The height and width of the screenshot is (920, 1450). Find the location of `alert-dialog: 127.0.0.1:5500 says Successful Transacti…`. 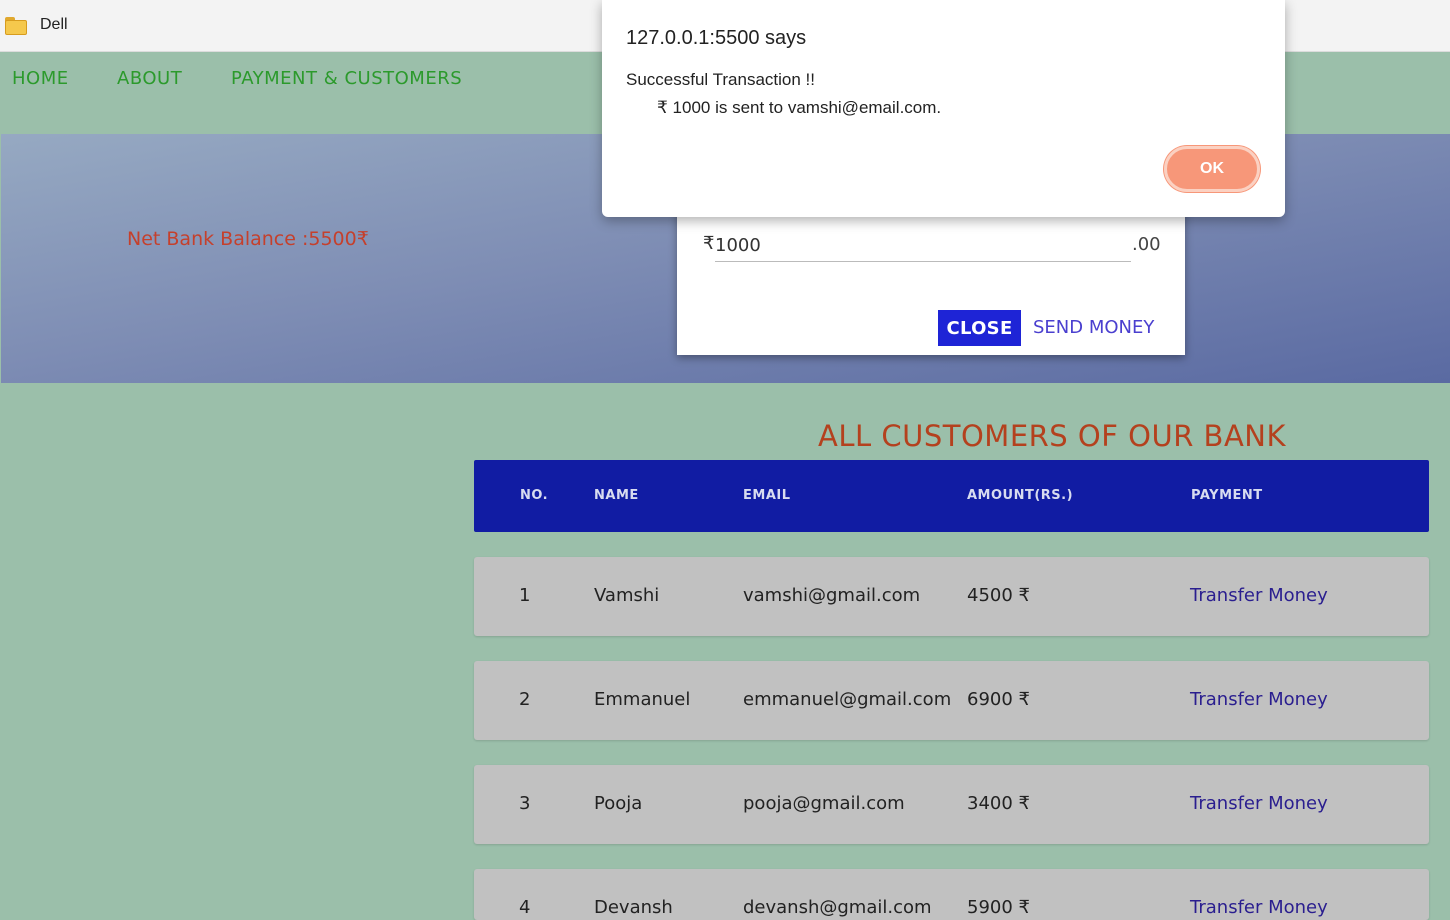

alert-dialog: 127.0.0.1:5500 says Successful Transacti… is located at coordinates (943, 108).